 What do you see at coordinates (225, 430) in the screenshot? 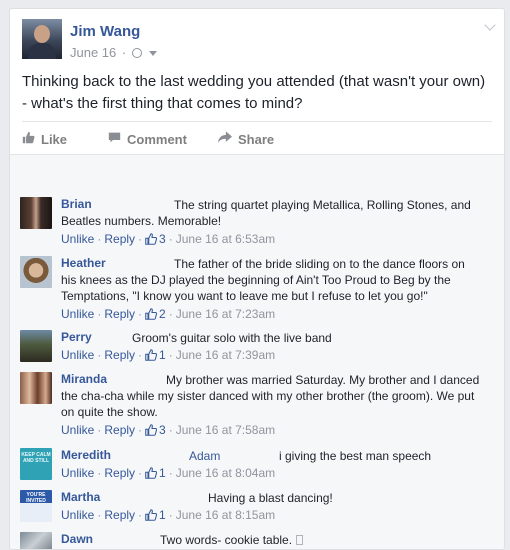
I see `comment-timestamp: June 16 at 7:58am` at bounding box center [225, 430].